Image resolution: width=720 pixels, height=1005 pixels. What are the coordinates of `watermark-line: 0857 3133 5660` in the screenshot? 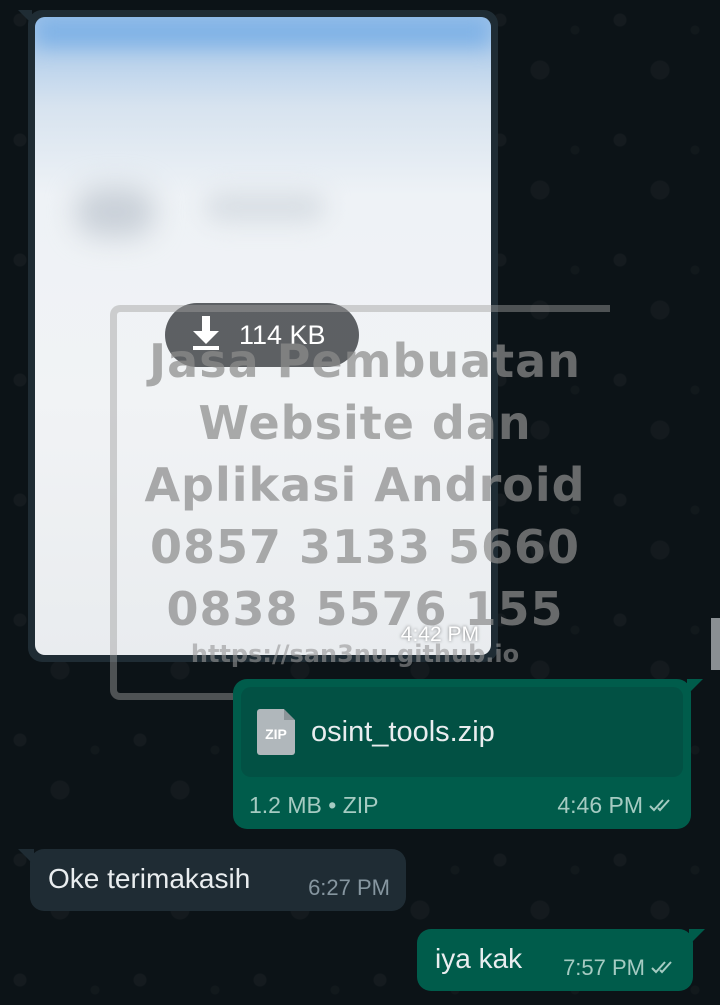 It's located at (365, 547).